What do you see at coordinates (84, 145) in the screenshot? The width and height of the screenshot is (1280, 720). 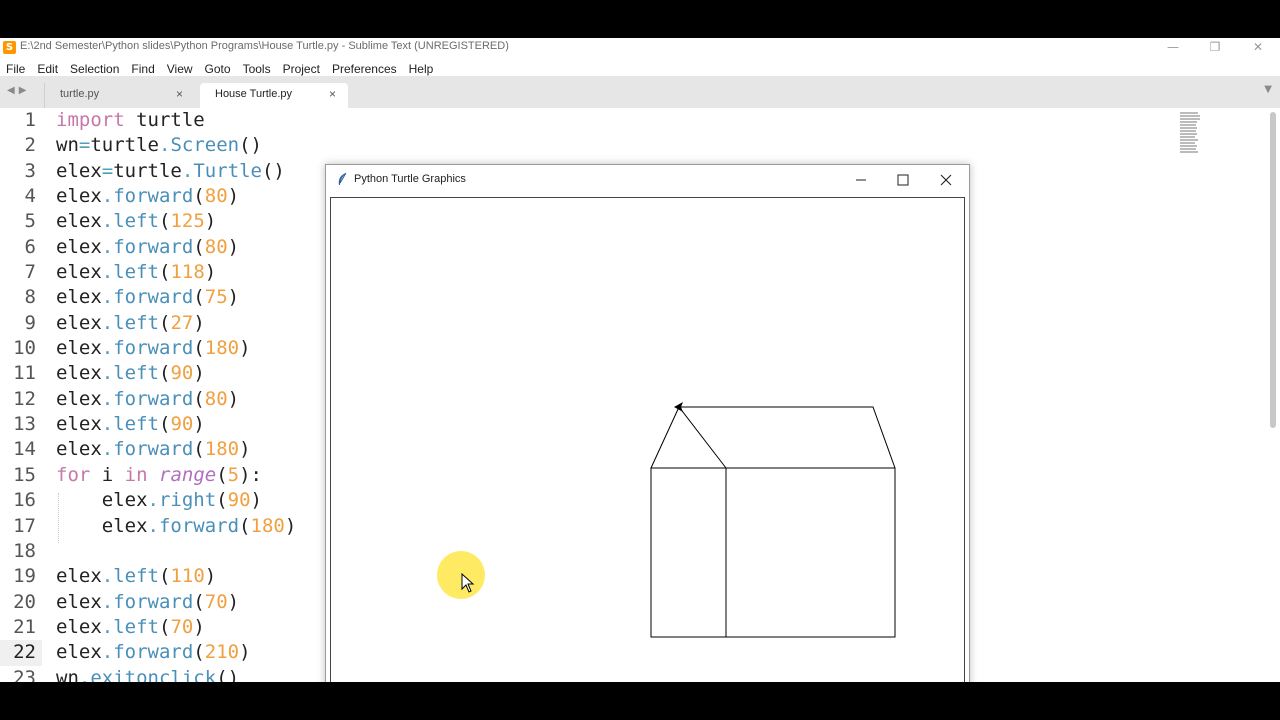 I see `code-token: =` at bounding box center [84, 145].